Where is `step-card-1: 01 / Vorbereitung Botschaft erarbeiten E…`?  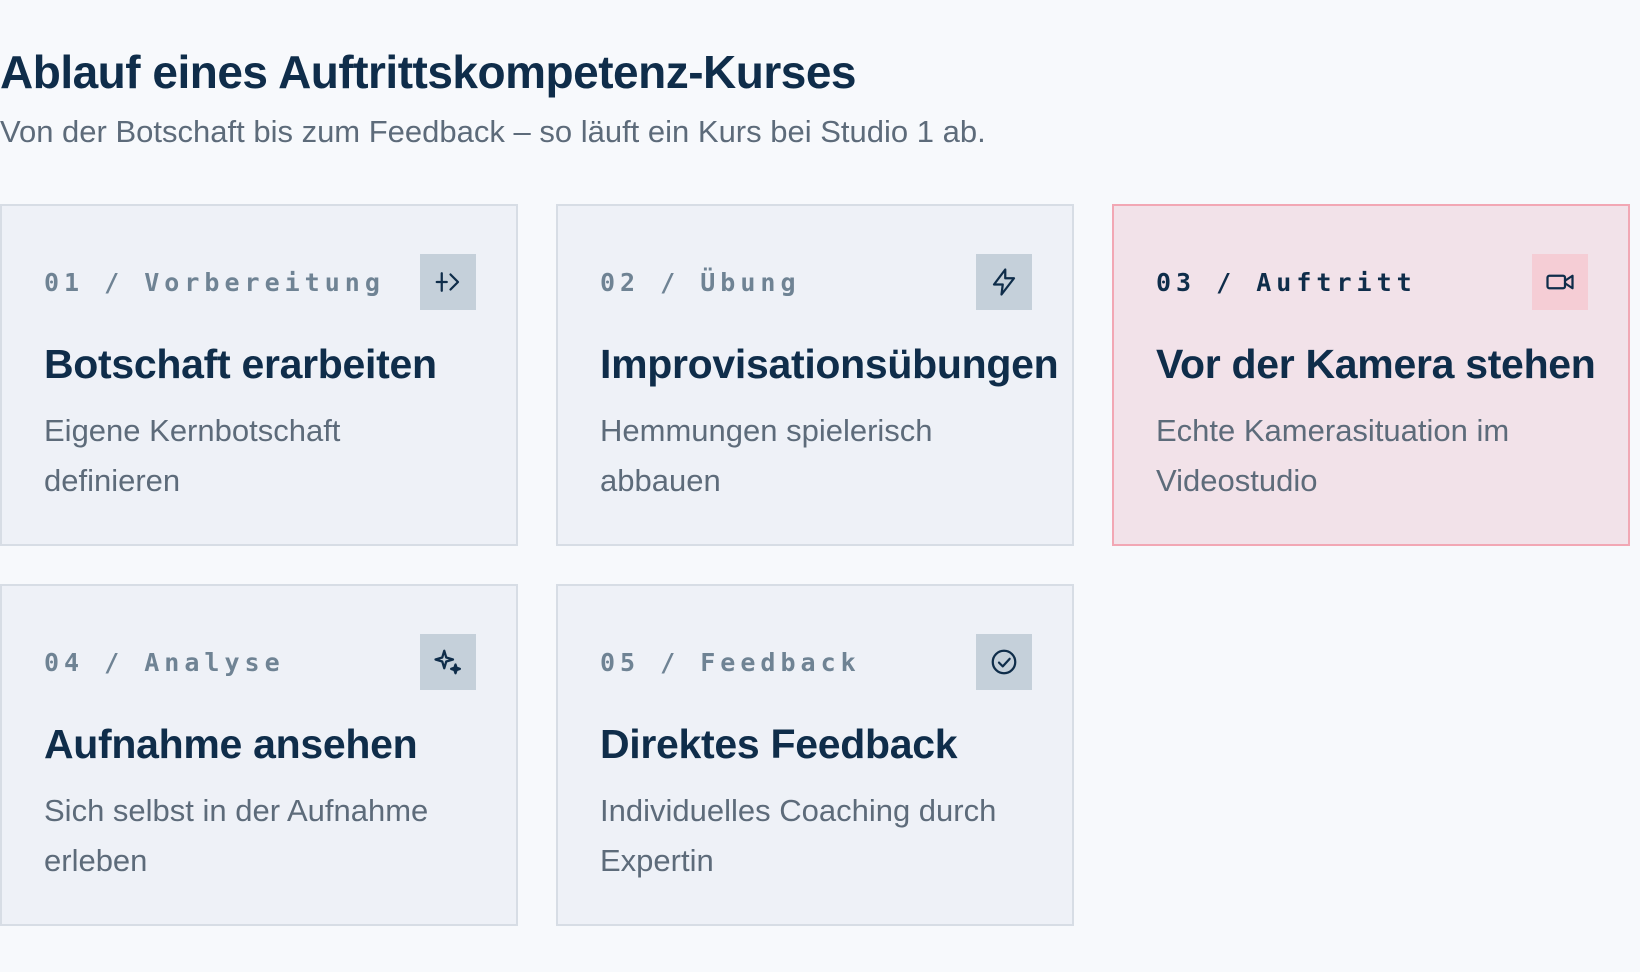
step-card-1: 01 / Vorbereitung Botschaft erarbeiten E… is located at coordinates (259, 375).